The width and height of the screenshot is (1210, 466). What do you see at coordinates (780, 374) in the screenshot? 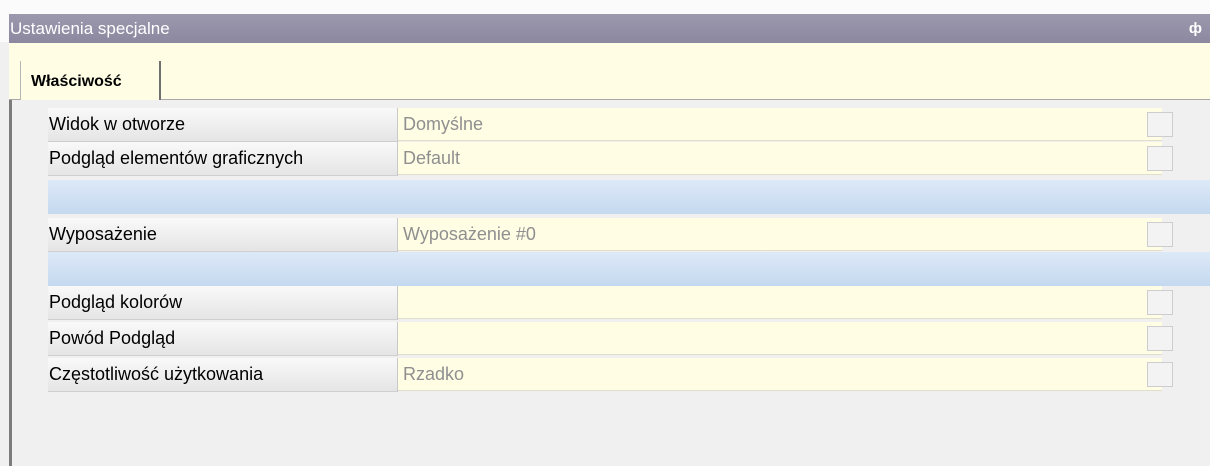
I see `property-value: Rzadko` at bounding box center [780, 374].